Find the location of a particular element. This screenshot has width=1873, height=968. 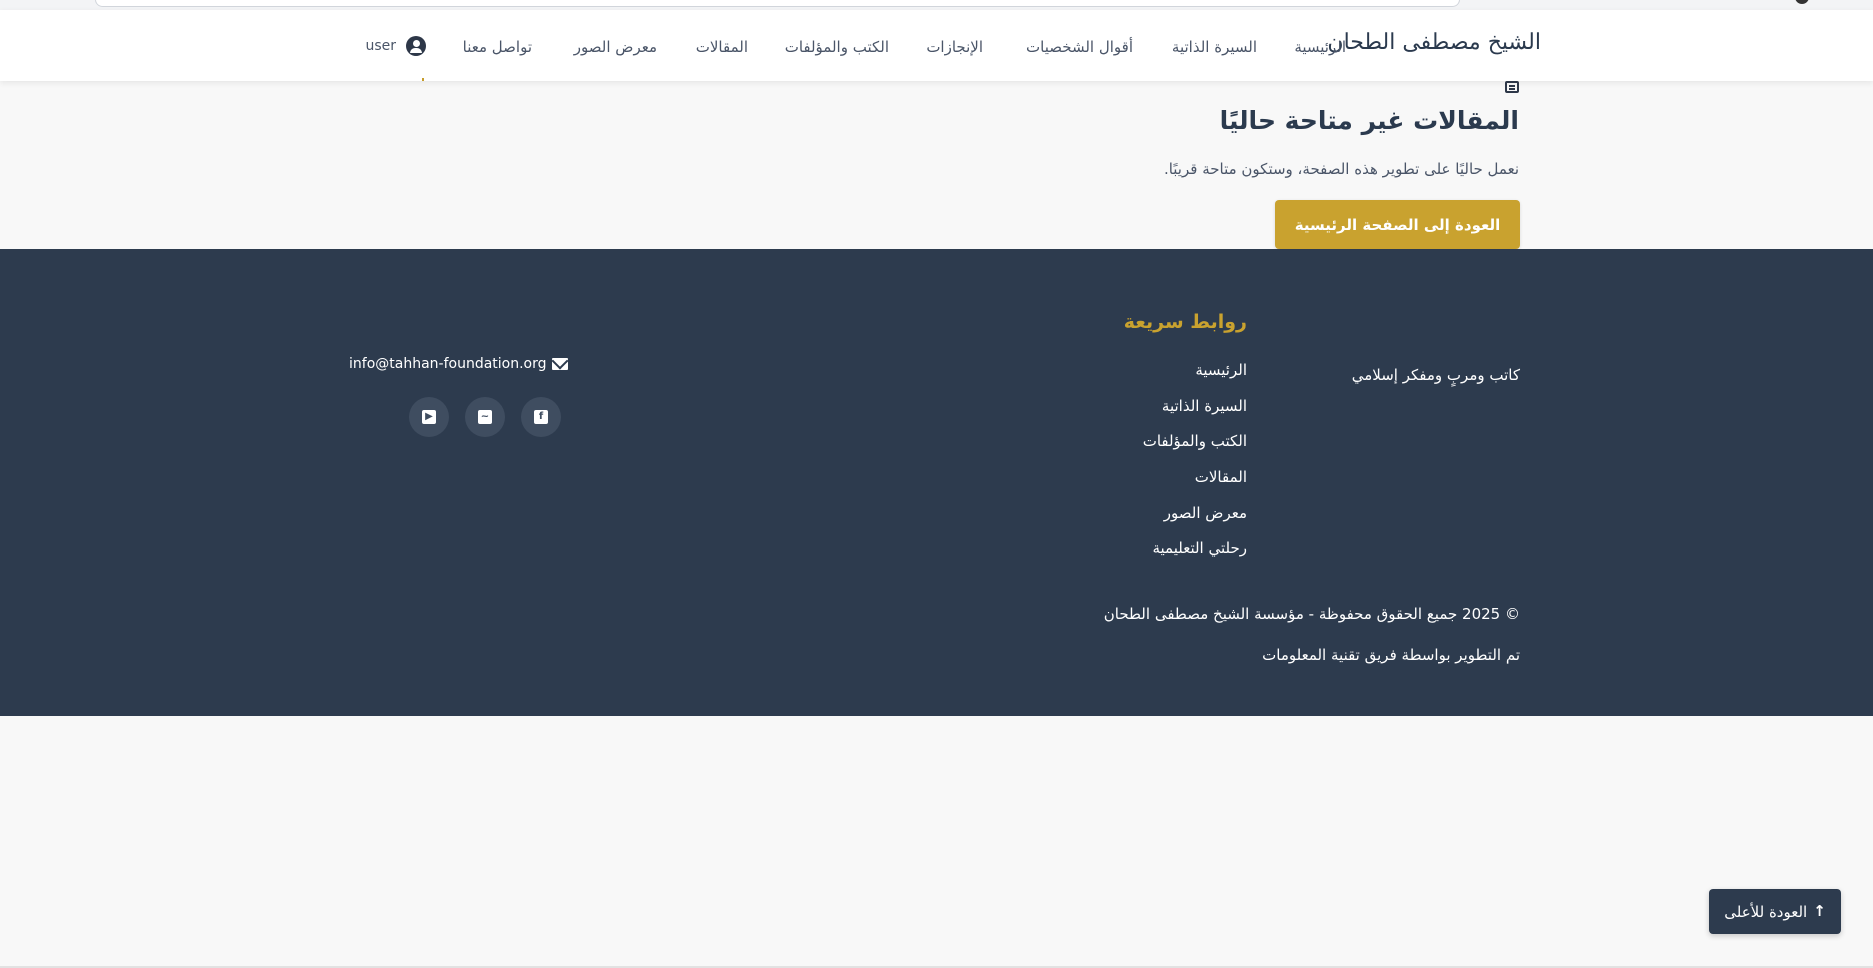

nav-link-books: الكتب والمؤلفات is located at coordinates (837, 47).